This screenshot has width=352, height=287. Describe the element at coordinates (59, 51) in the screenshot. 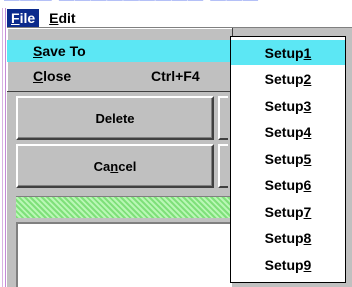

I see `menu-item-label: Save To` at that location.